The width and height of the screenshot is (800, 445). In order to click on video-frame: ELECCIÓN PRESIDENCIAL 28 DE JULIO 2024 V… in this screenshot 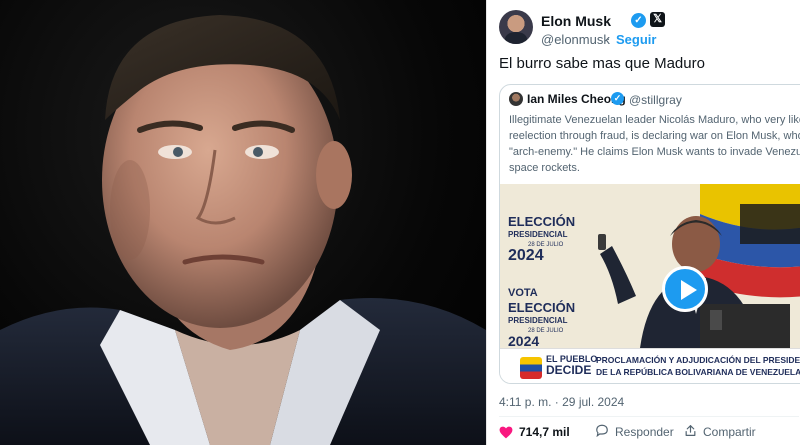, I will do `click(650, 266)`.